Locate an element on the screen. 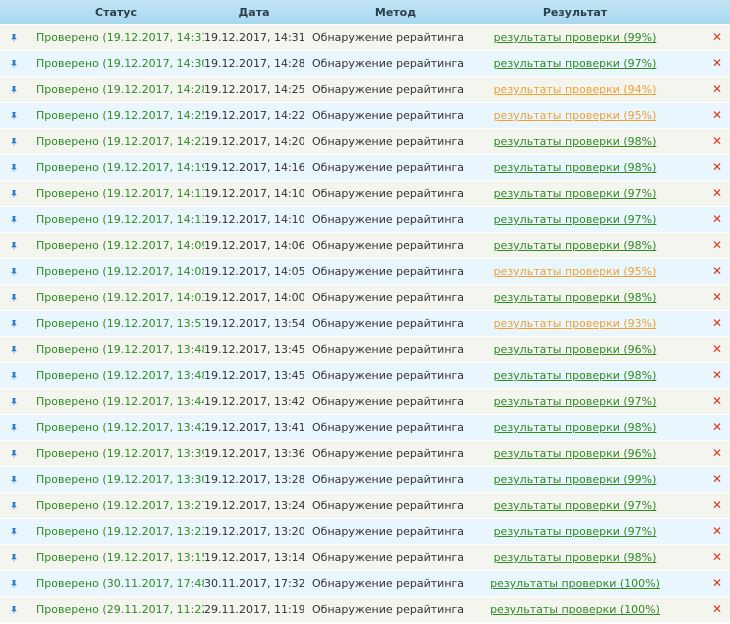 The width and height of the screenshot is (730, 624). status-cell: Проверено (19.12.2017, 13:15) is located at coordinates (116, 557).